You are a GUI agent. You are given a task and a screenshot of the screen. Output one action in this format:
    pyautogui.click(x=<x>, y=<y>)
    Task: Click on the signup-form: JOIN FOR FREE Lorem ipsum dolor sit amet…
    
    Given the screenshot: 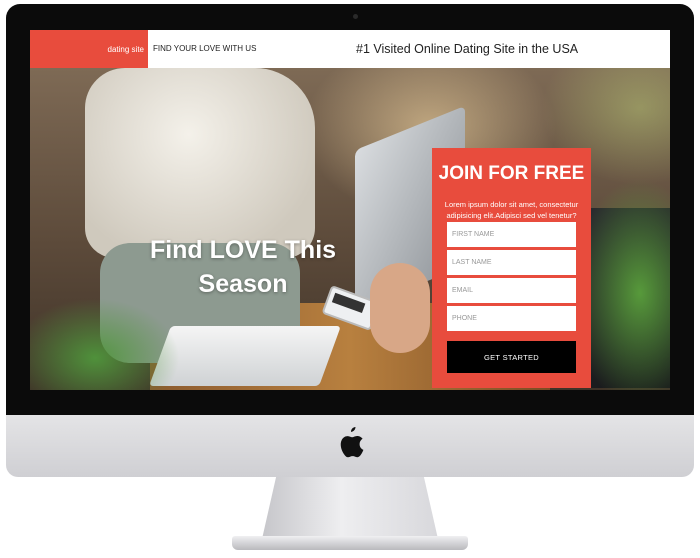 What is the action you would take?
    pyautogui.click(x=511, y=268)
    